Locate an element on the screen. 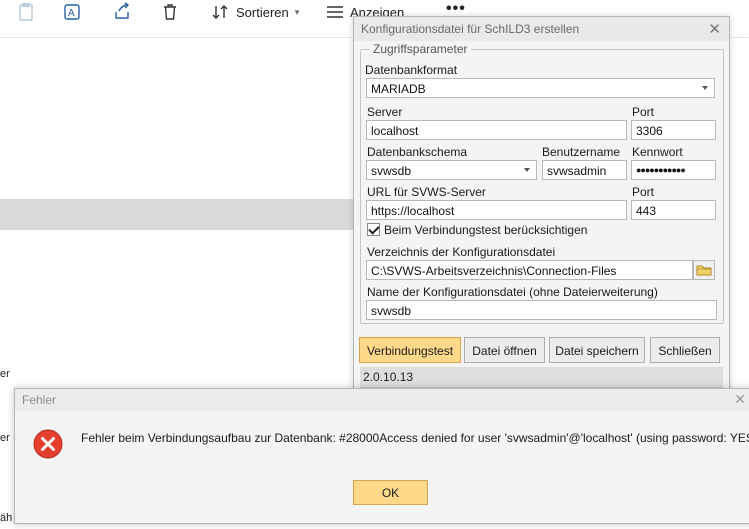 This screenshot has width=749, height=529. sort-button: Sortieren ▾ is located at coordinates (255, 12).